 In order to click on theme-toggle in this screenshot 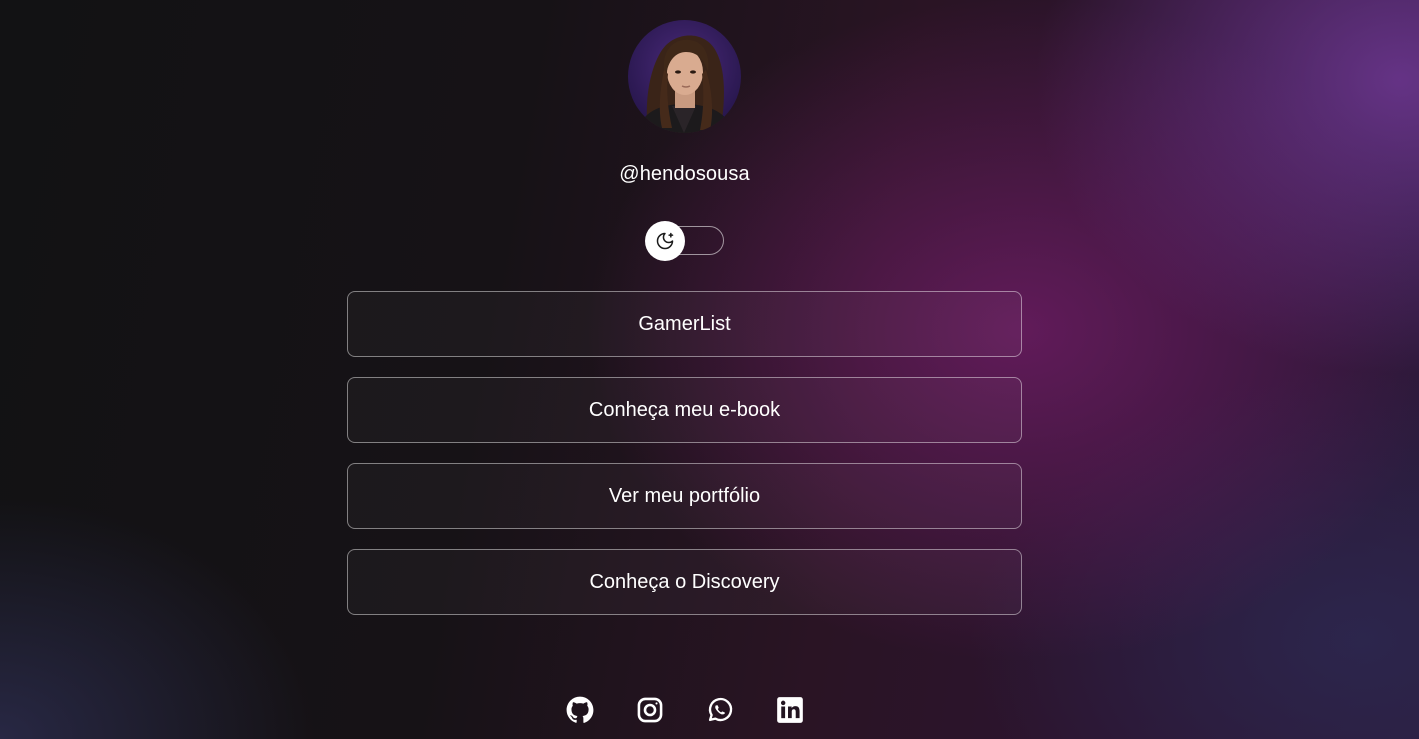, I will do `click(685, 241)`.